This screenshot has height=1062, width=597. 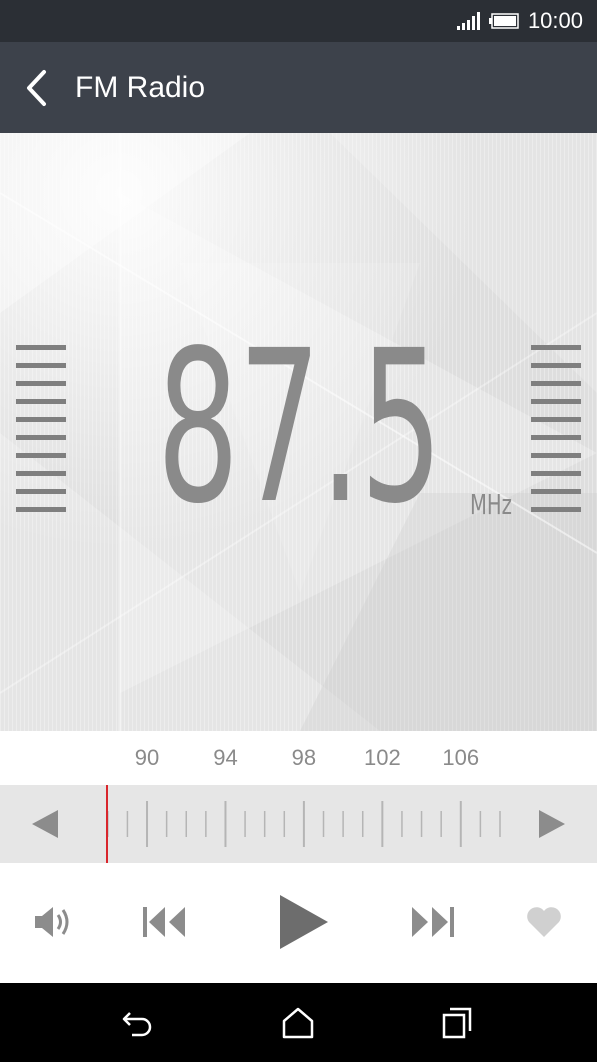 I want to click on seek-down-bars, so click(x=41, y=432).